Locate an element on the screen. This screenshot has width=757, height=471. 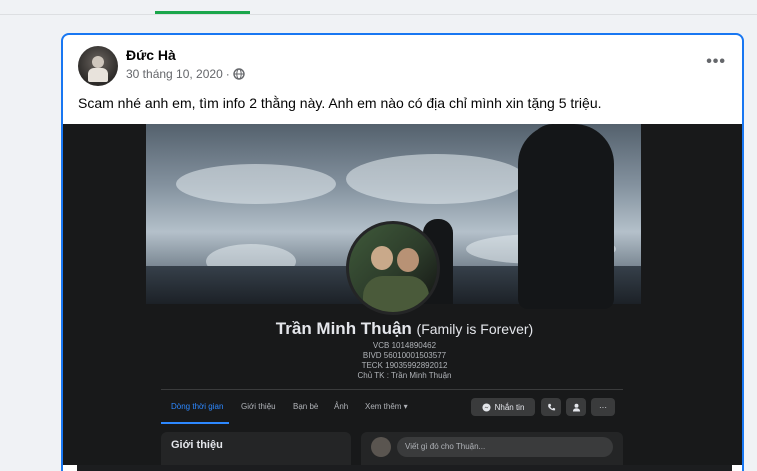
phone-icon is located at coordinates (551, 406).